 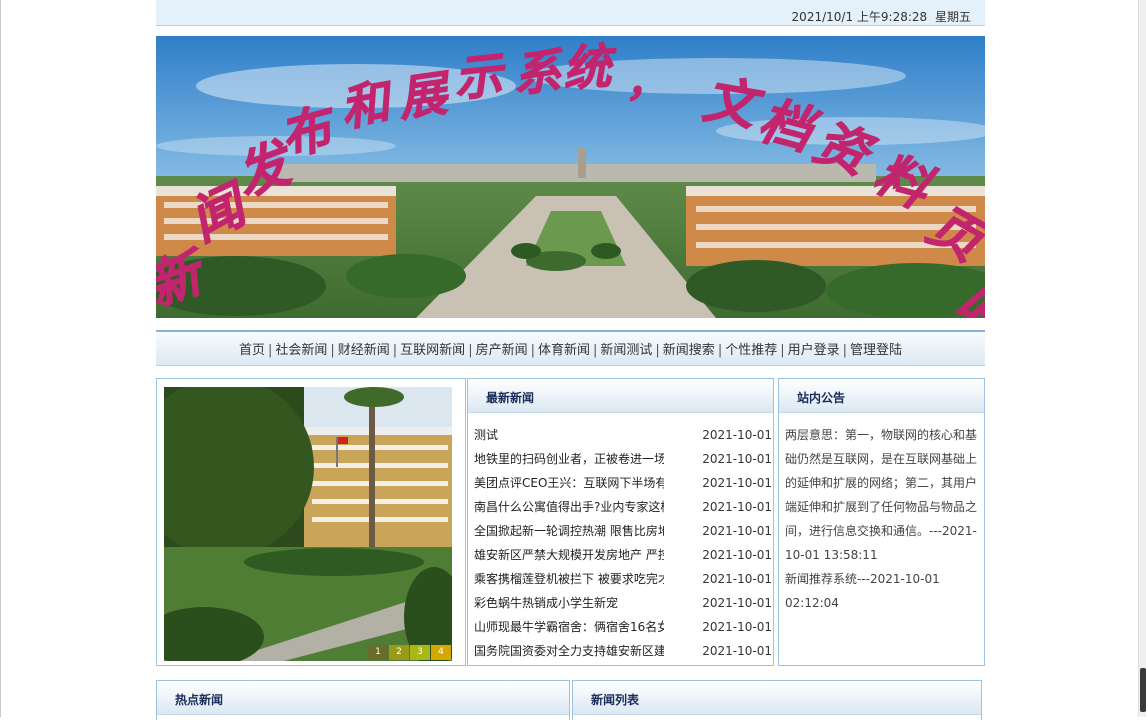 I want to click on news-list-panel: 新闻列表, so click(x=777, y=700).